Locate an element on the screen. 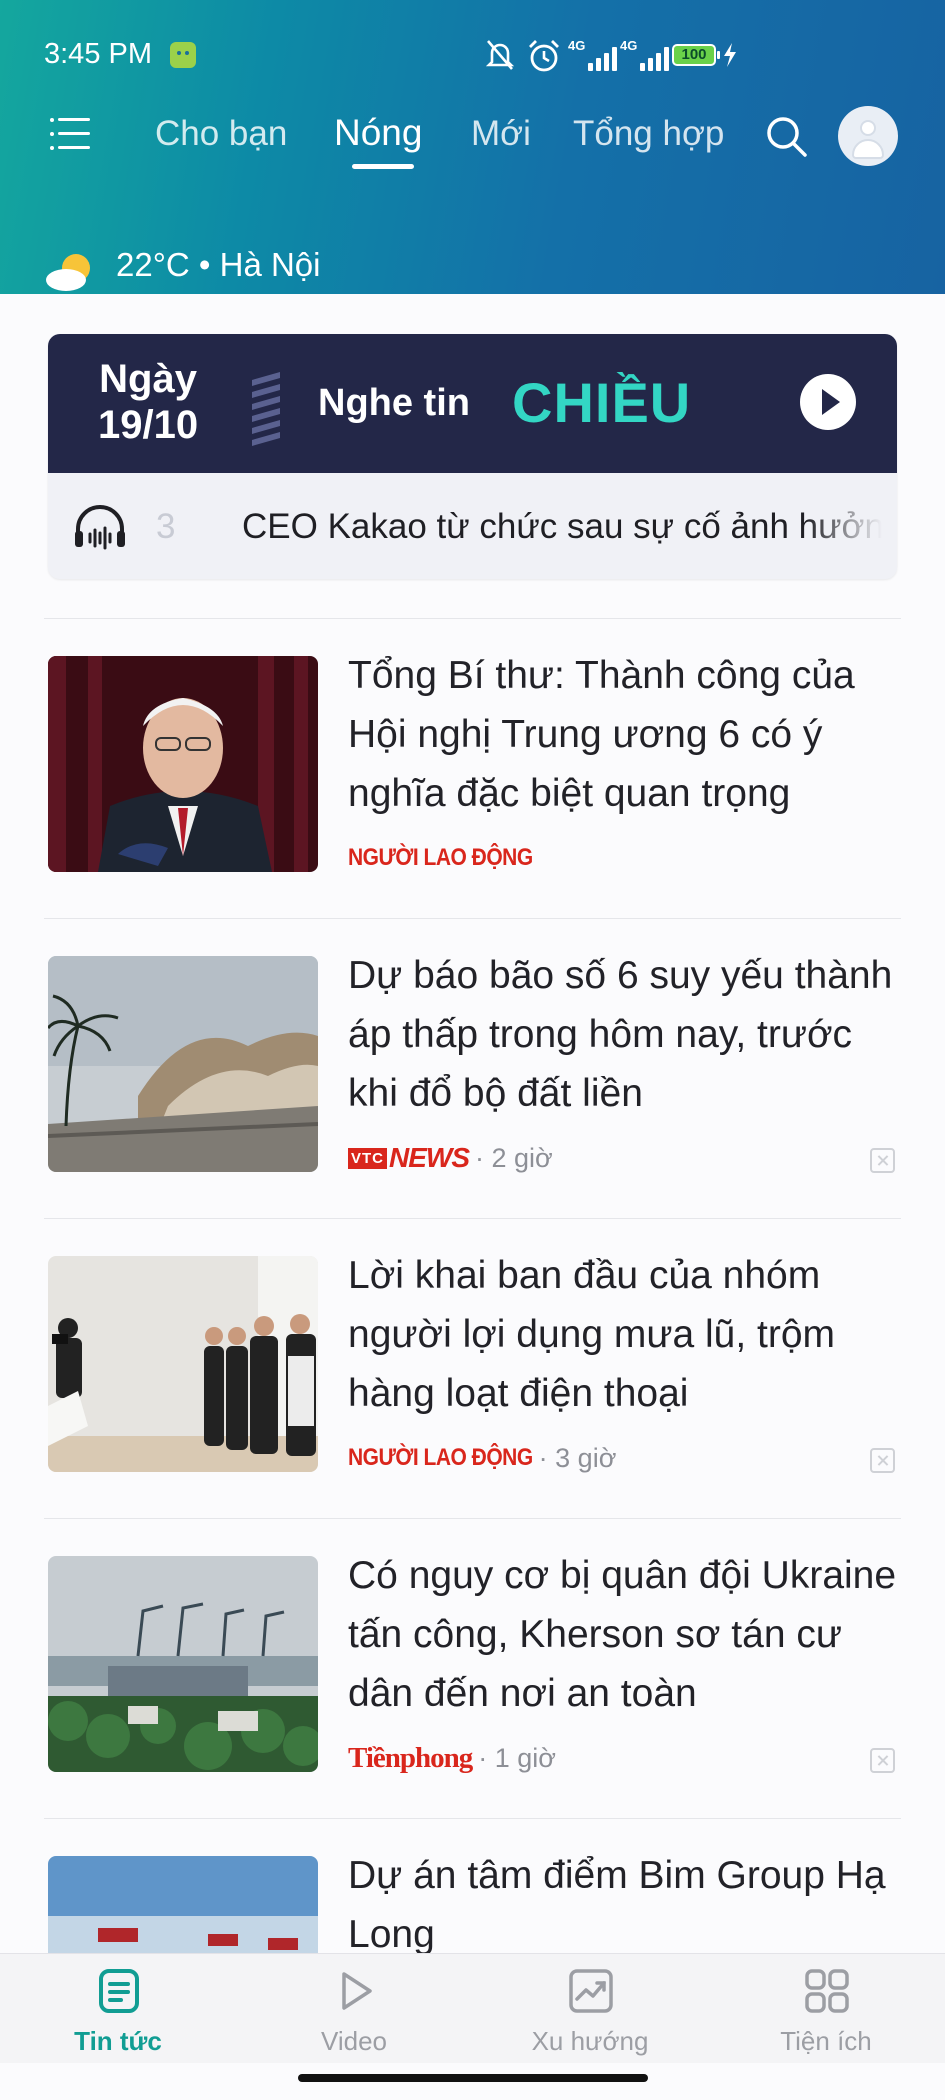  audio-date: Ngày 19/10 is located at coordinates (148, 402).